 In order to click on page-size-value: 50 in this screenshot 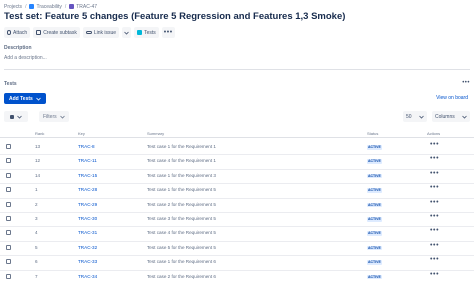, I will do `click(409, 116)`.